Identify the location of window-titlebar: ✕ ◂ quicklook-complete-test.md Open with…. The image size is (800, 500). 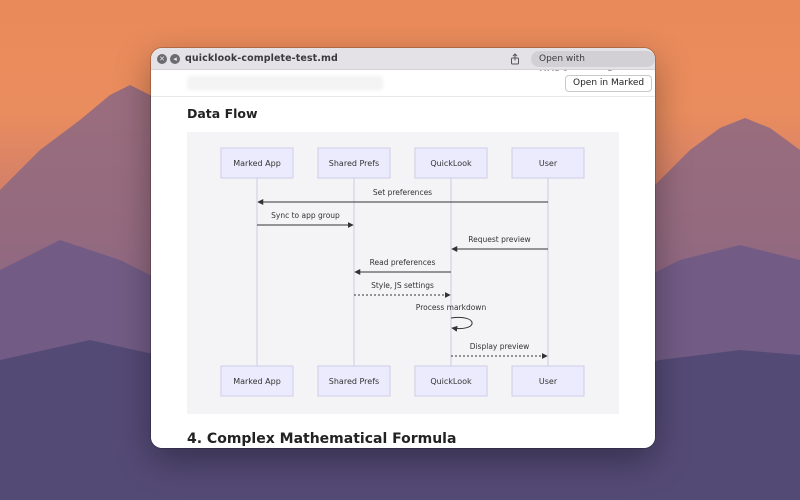
(403, 64).